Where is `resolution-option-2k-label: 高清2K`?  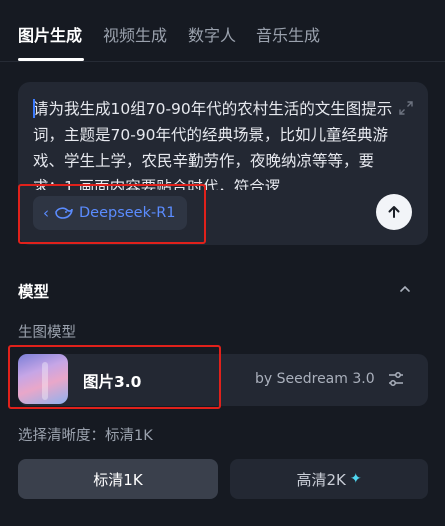 resolution-option-2k-label: 高清2K is located at coordinates (321, 479).